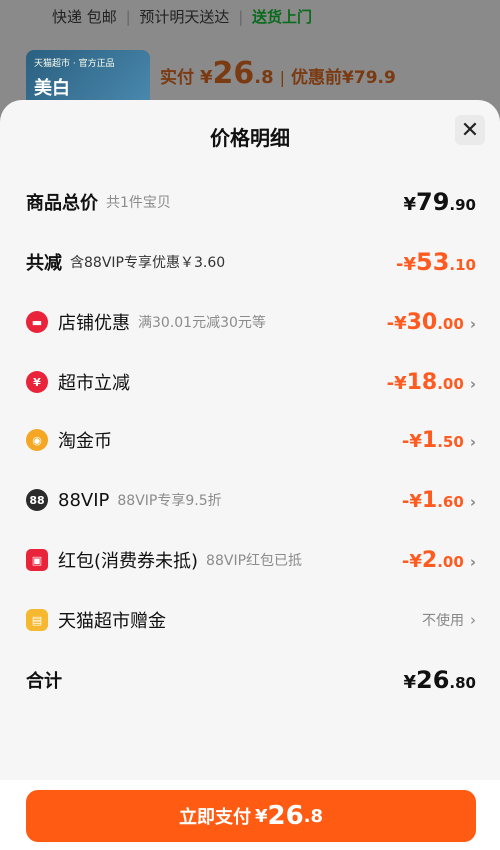 This screenshot has height=850, width=500. What do you see at coordinates (37, 440) in the screenshot?
I see `gold-coin-icon: ◉` at bounding box center [37, 440].